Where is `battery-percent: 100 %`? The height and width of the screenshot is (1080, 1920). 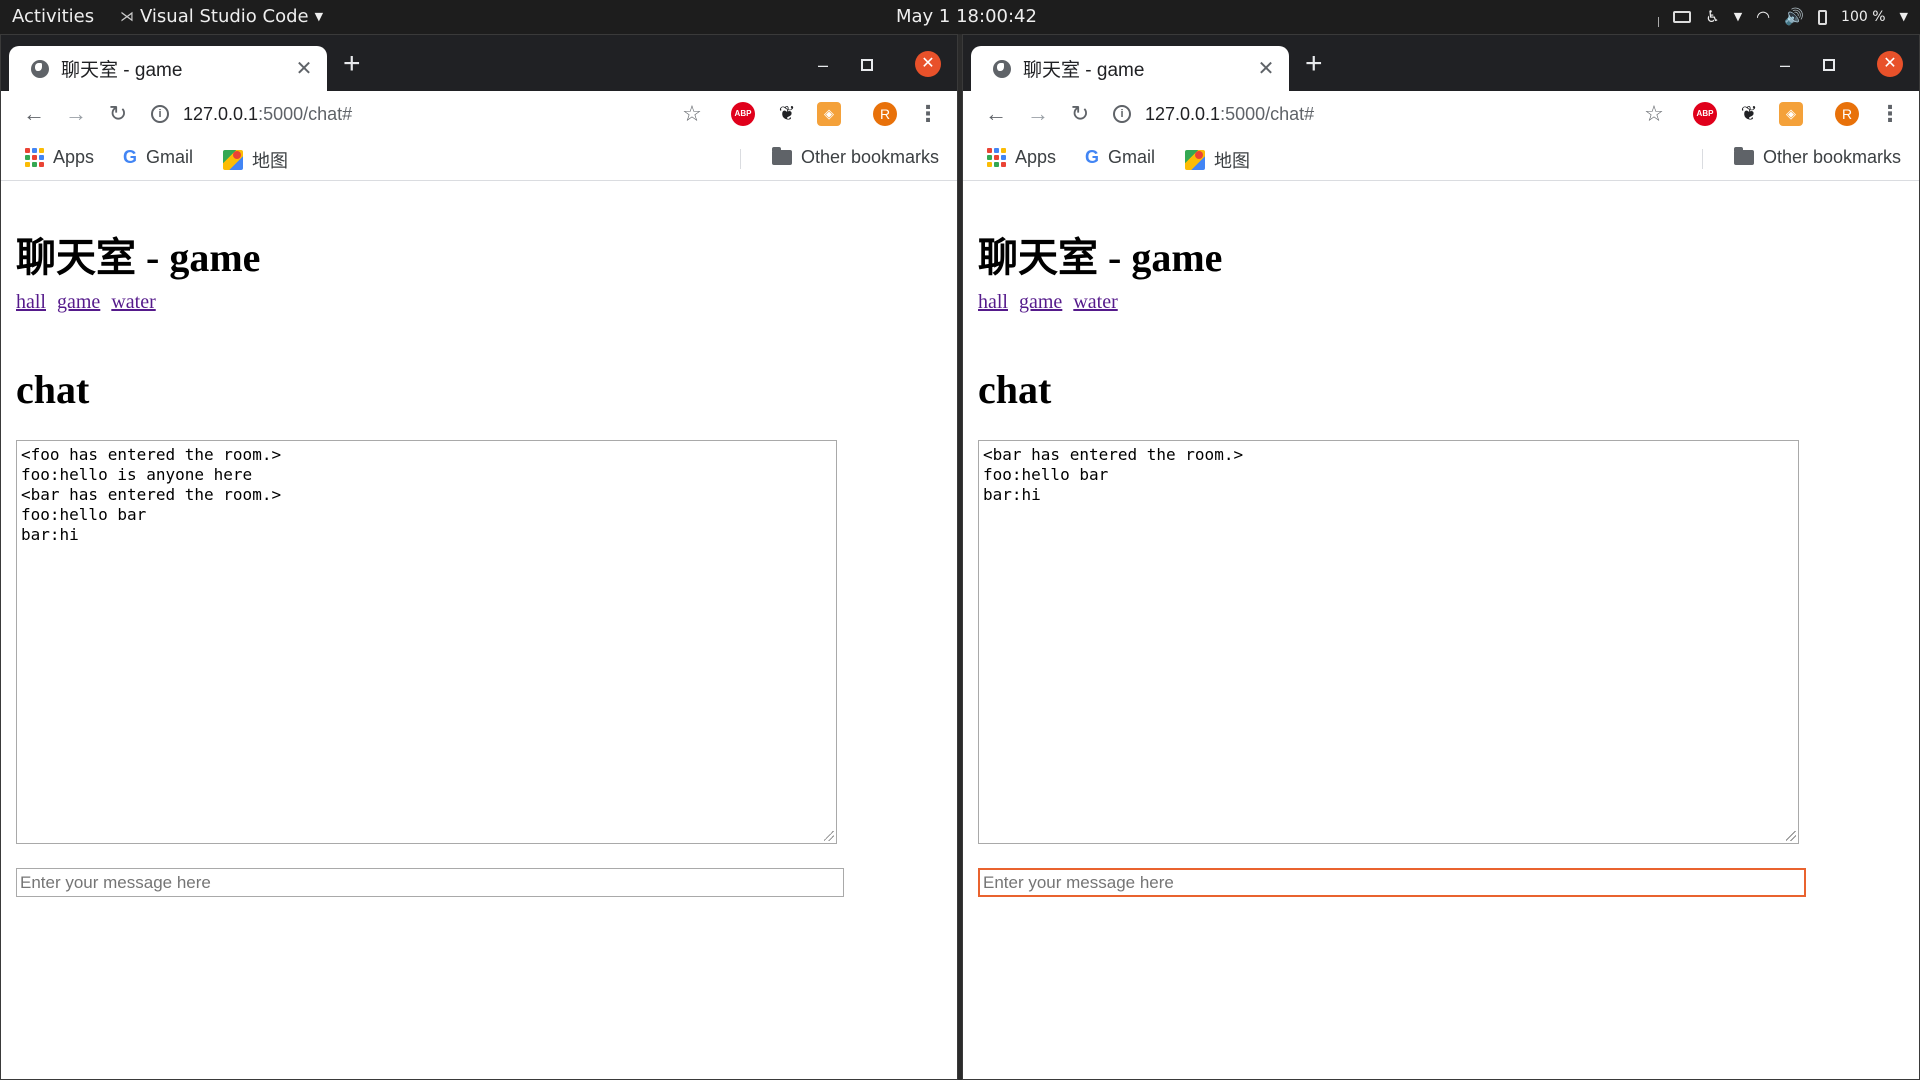 battery-percent: 100 % is located at coordinates (1863, 17).